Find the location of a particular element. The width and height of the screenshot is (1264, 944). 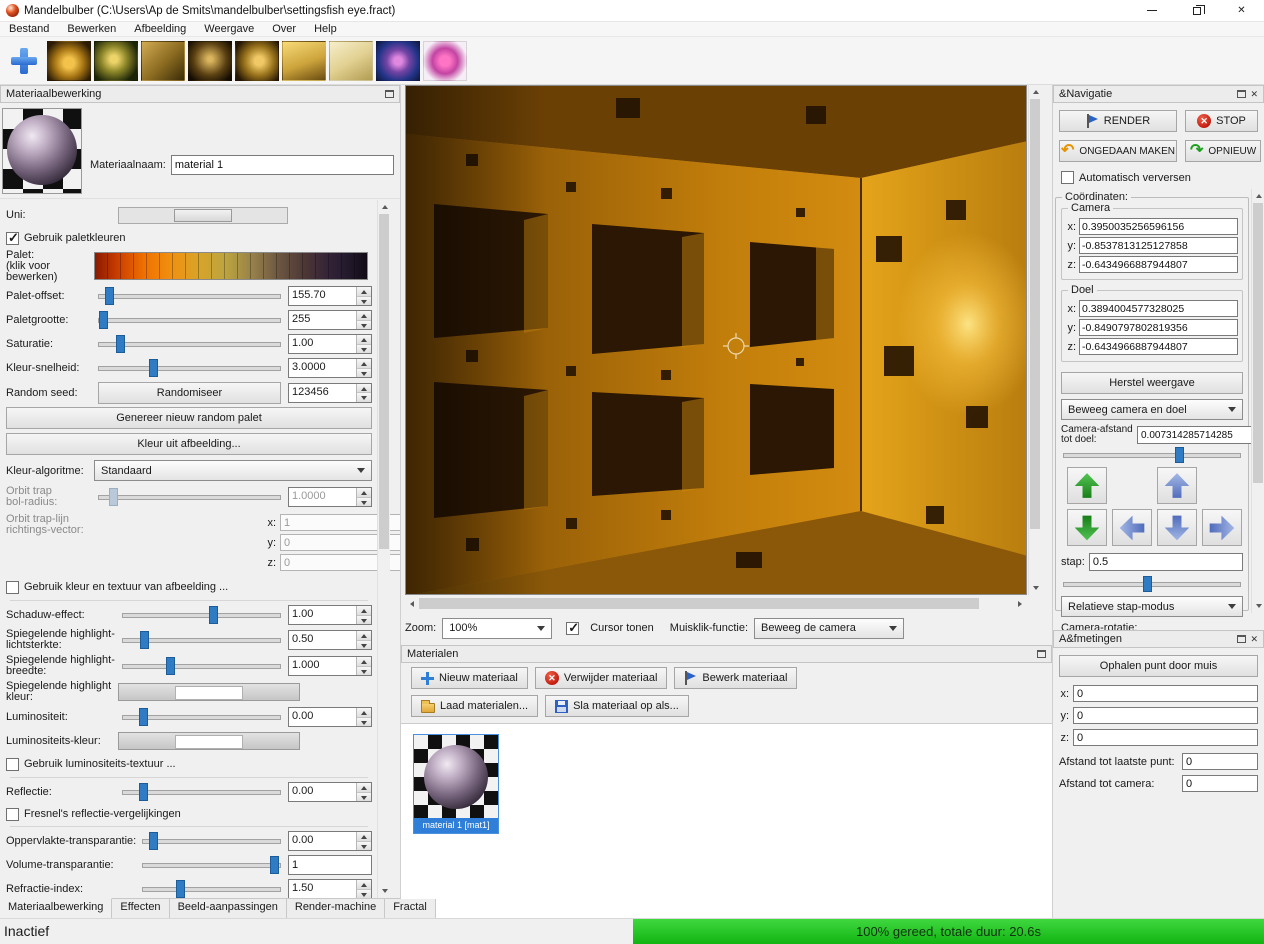

menu-help: Help is located at coordinates (325, 29).